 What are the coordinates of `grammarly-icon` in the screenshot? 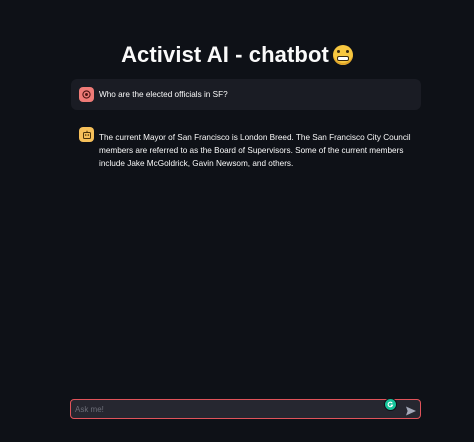 It's located at (390, 404).